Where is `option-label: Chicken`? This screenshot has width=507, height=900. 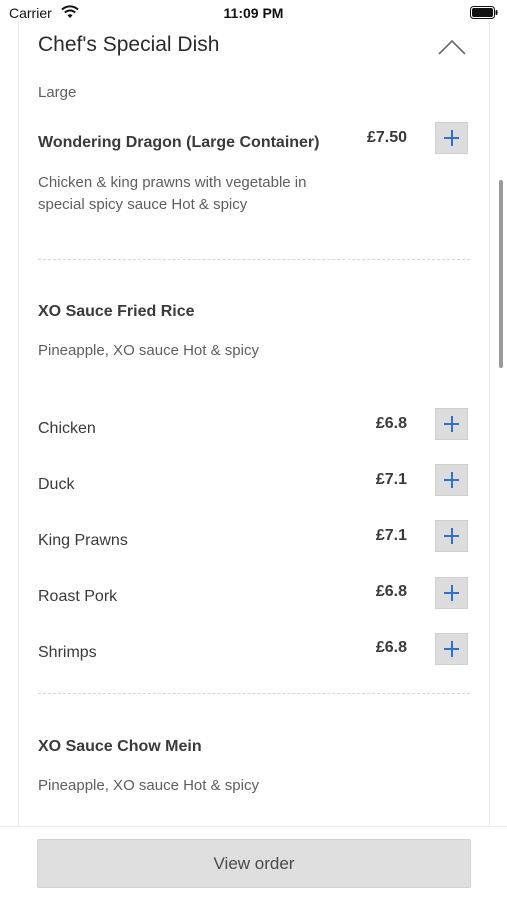 option-label: Chicken is located at coordinates (67, 428).